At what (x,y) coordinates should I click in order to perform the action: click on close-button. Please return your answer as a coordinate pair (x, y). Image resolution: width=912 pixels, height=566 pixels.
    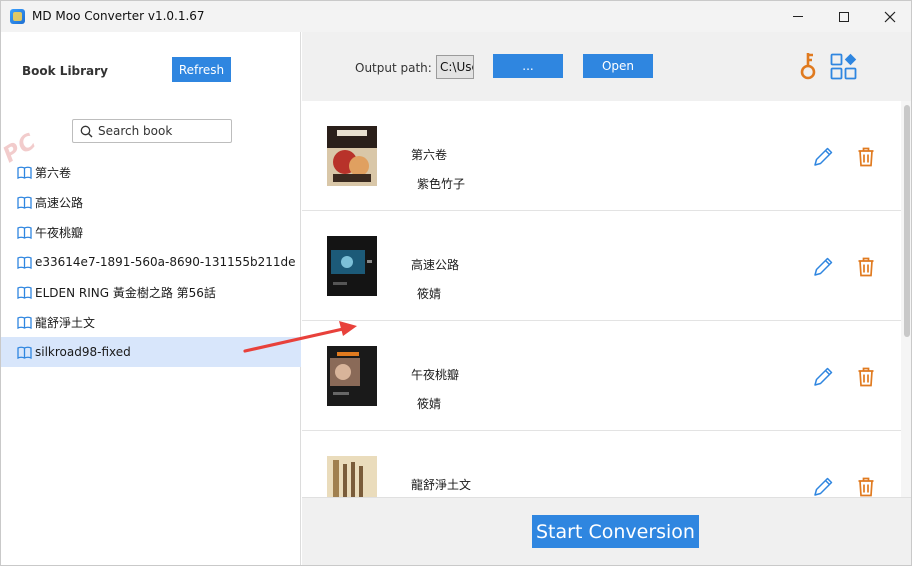
    Looking at the image, I should click on (889, 16).